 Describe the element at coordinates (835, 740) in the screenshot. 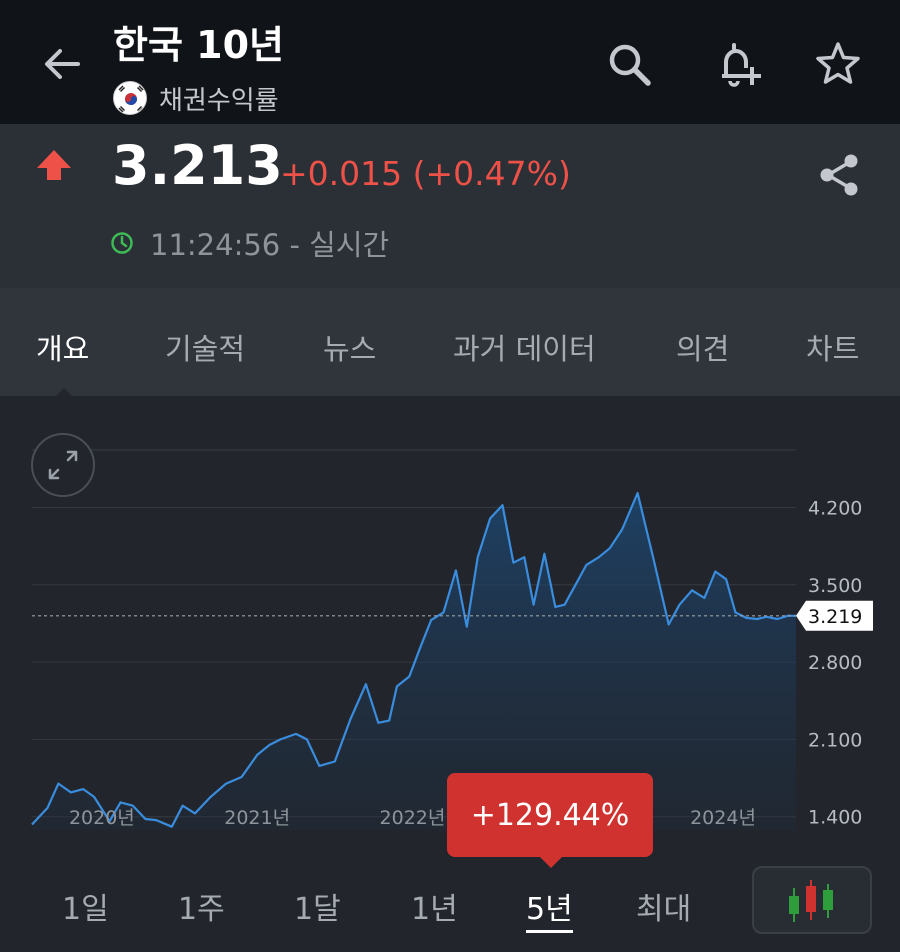

I see `y-tick-label: 2.100` at that location.